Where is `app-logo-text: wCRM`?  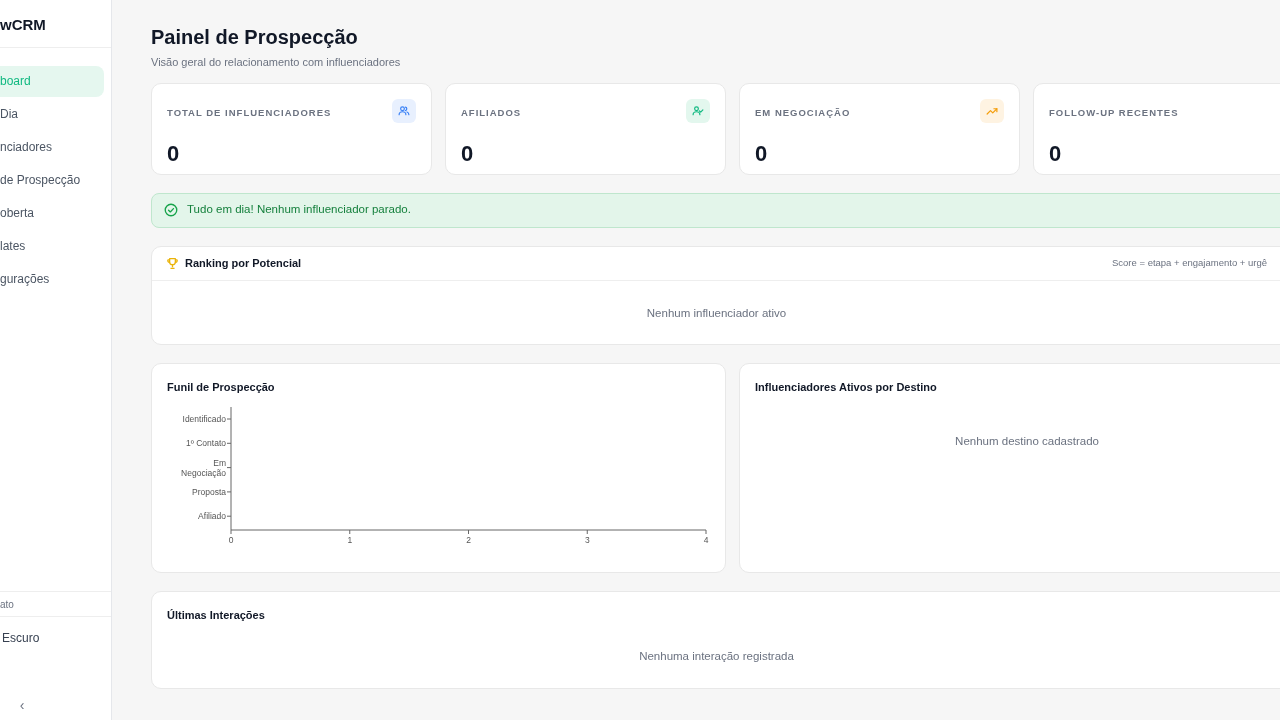 app-logo-text: wCRM is located at coordinates (23, 24).